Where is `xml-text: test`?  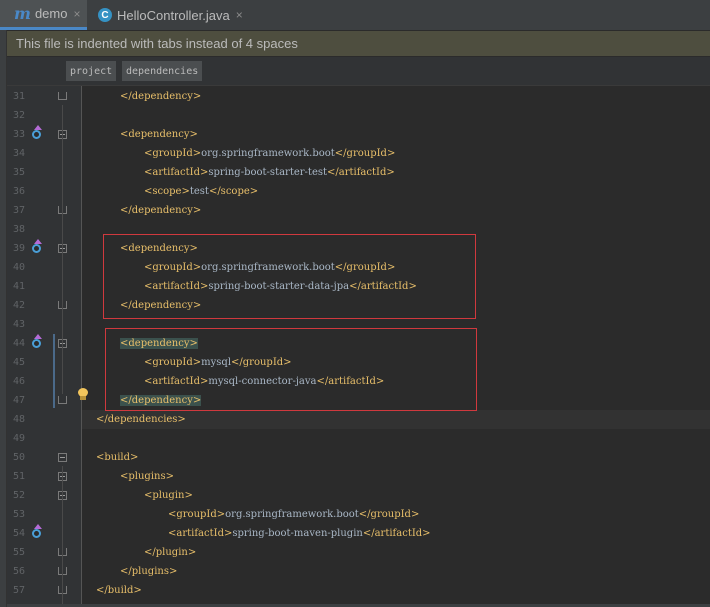 xml-text: test is located at coordinates (199, 191).